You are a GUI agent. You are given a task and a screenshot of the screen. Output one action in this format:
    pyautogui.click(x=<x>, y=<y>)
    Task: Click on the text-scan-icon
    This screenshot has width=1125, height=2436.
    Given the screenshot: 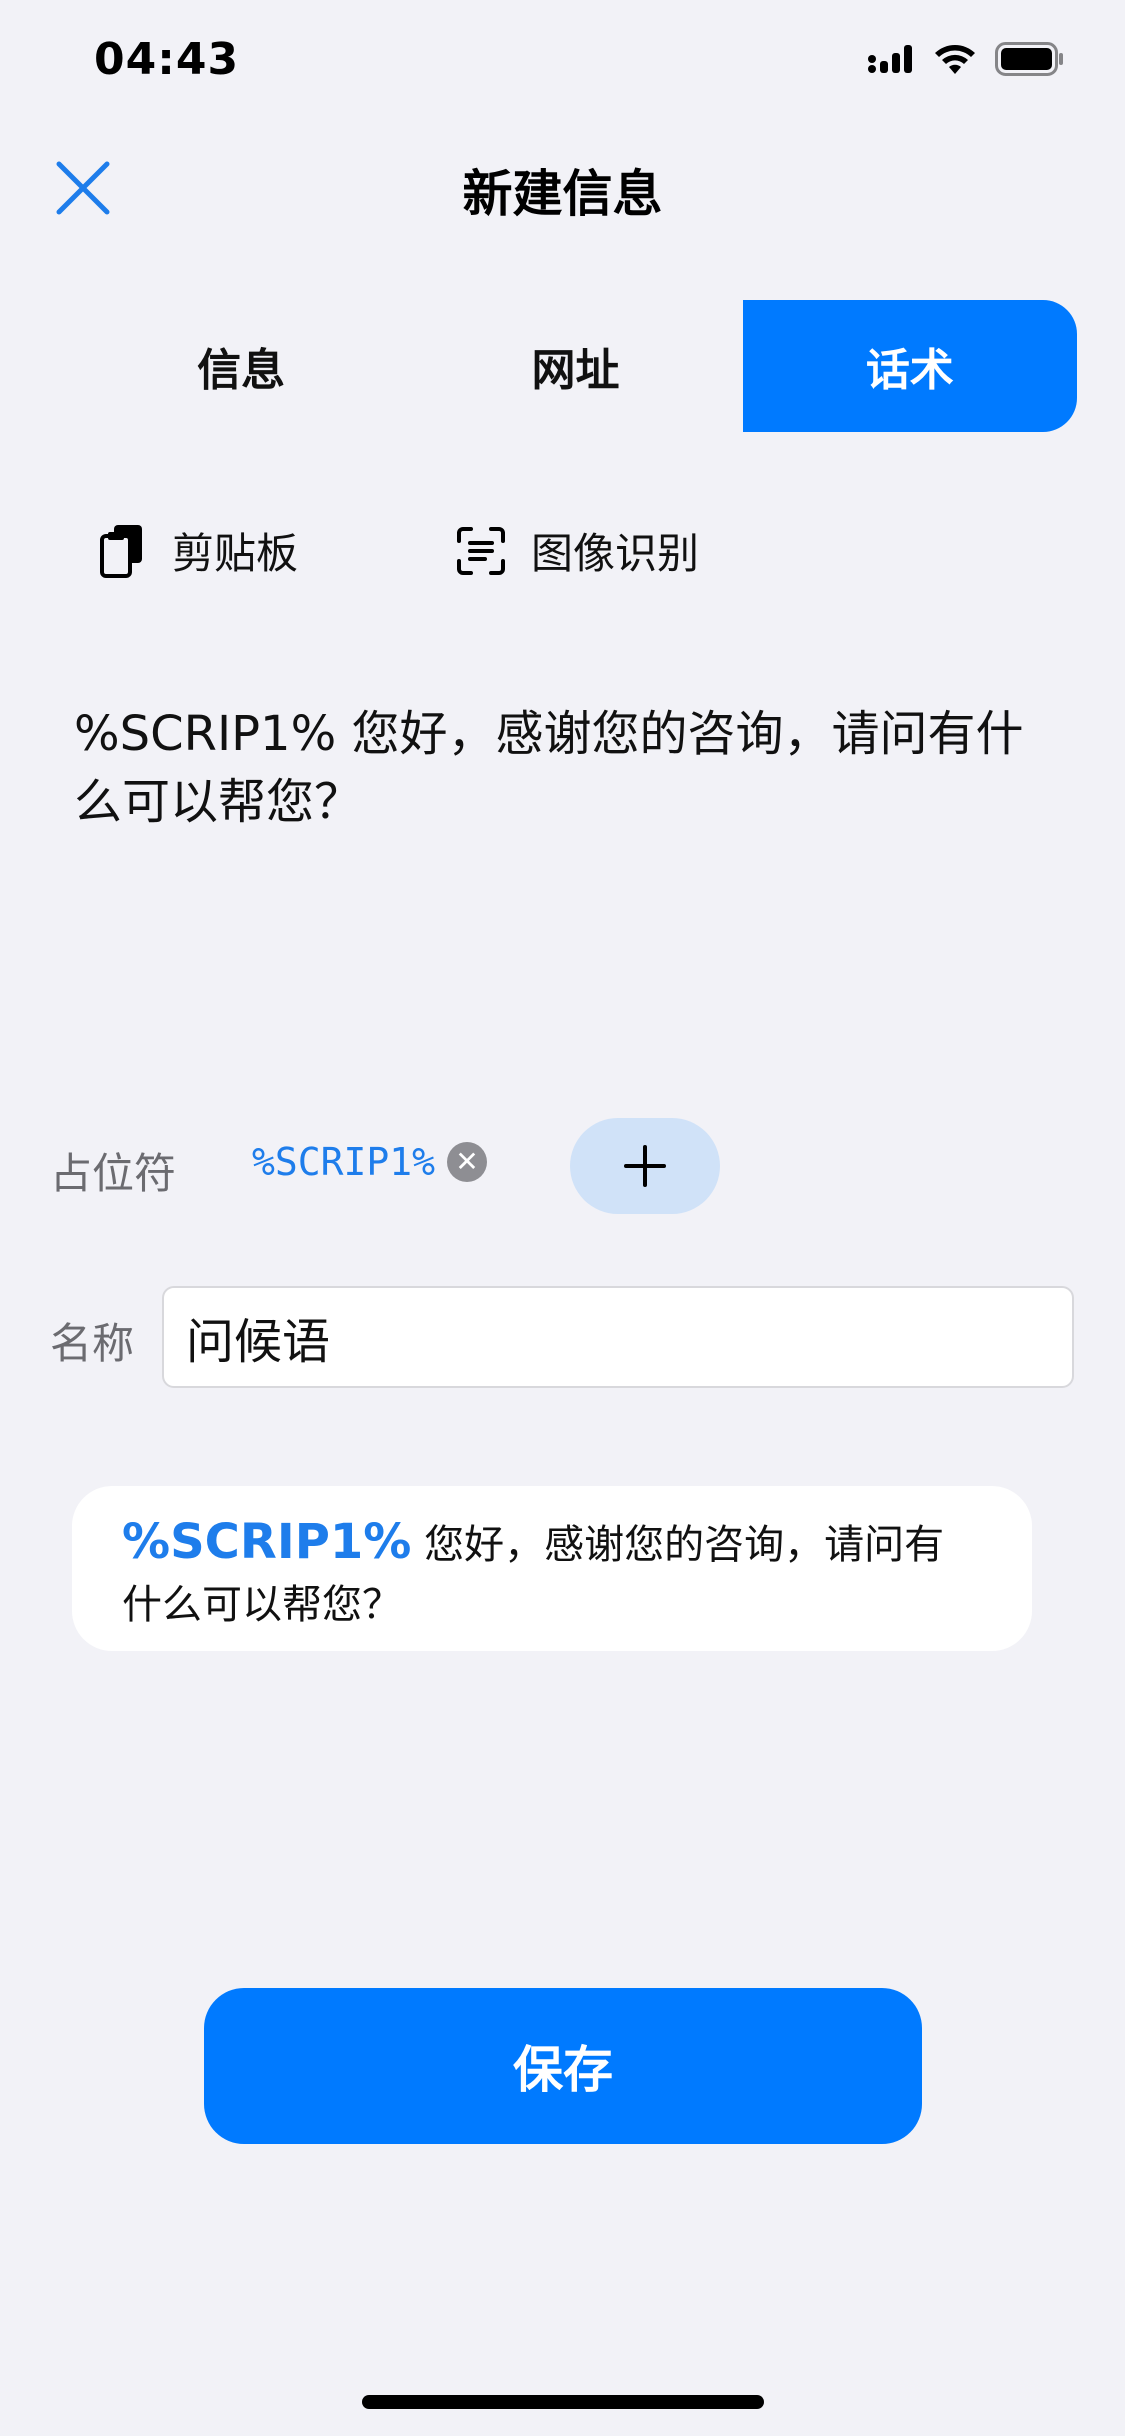 What is the action you would take?
    pyautogui.click(x=481, y=550)
    